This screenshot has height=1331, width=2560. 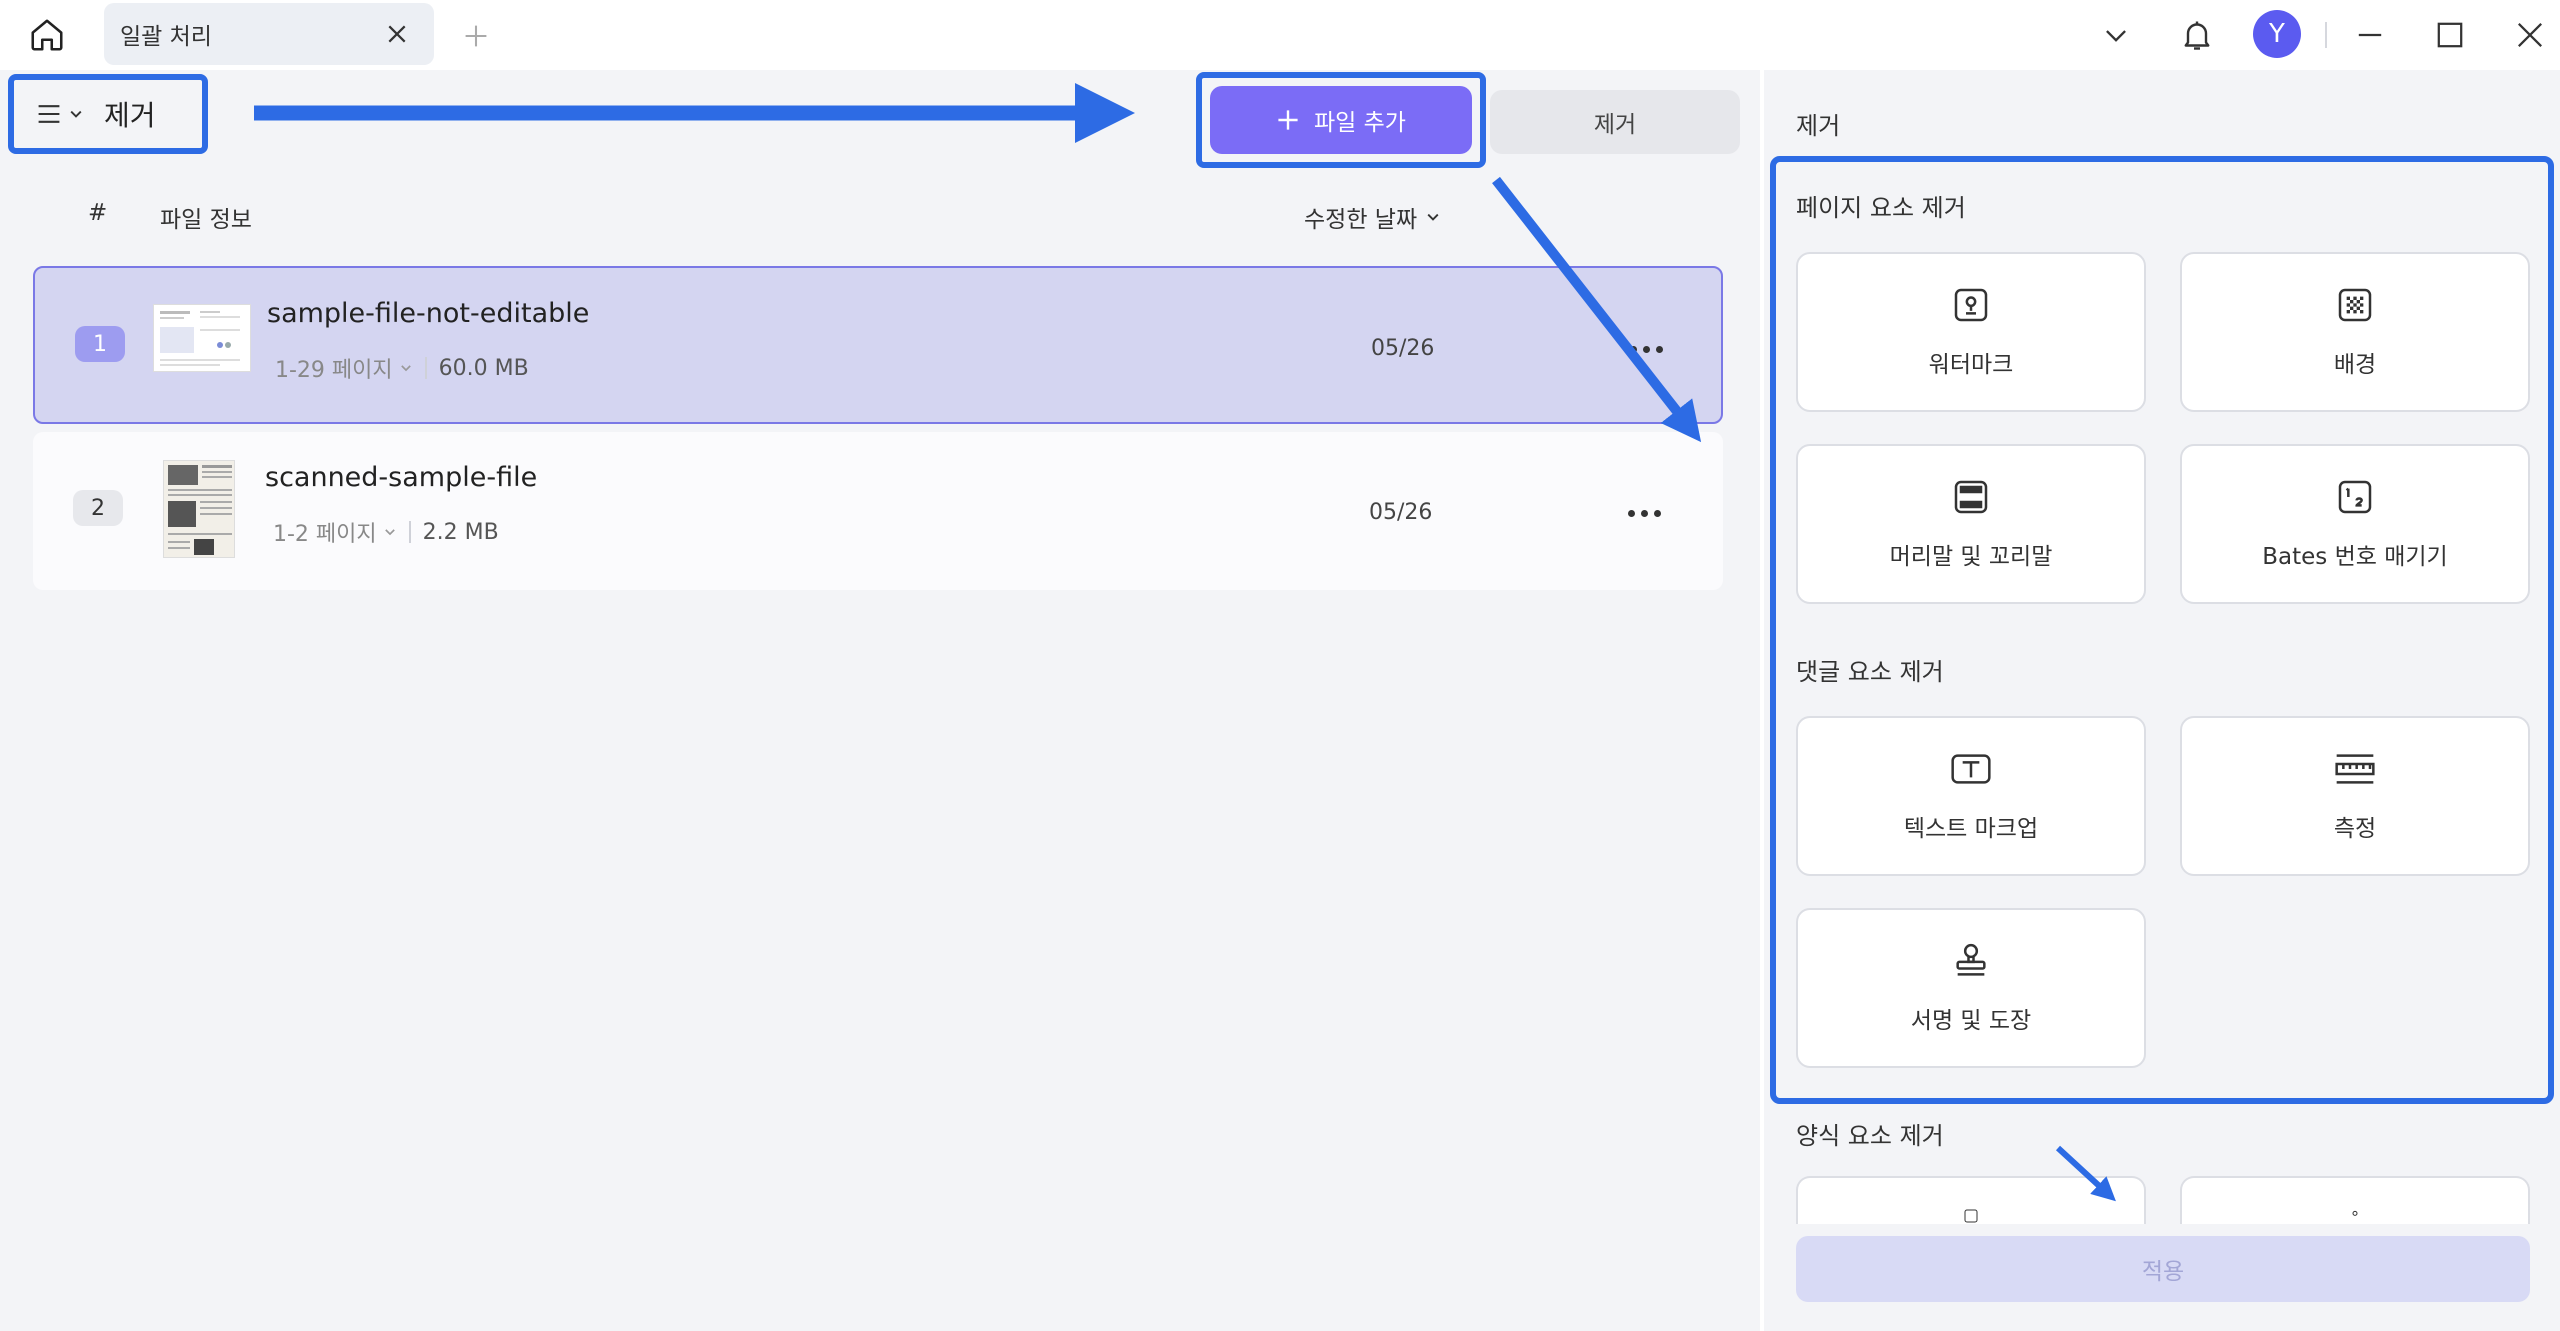 I want to click on apply-label: 적용, so click(x=2163, y=1272).